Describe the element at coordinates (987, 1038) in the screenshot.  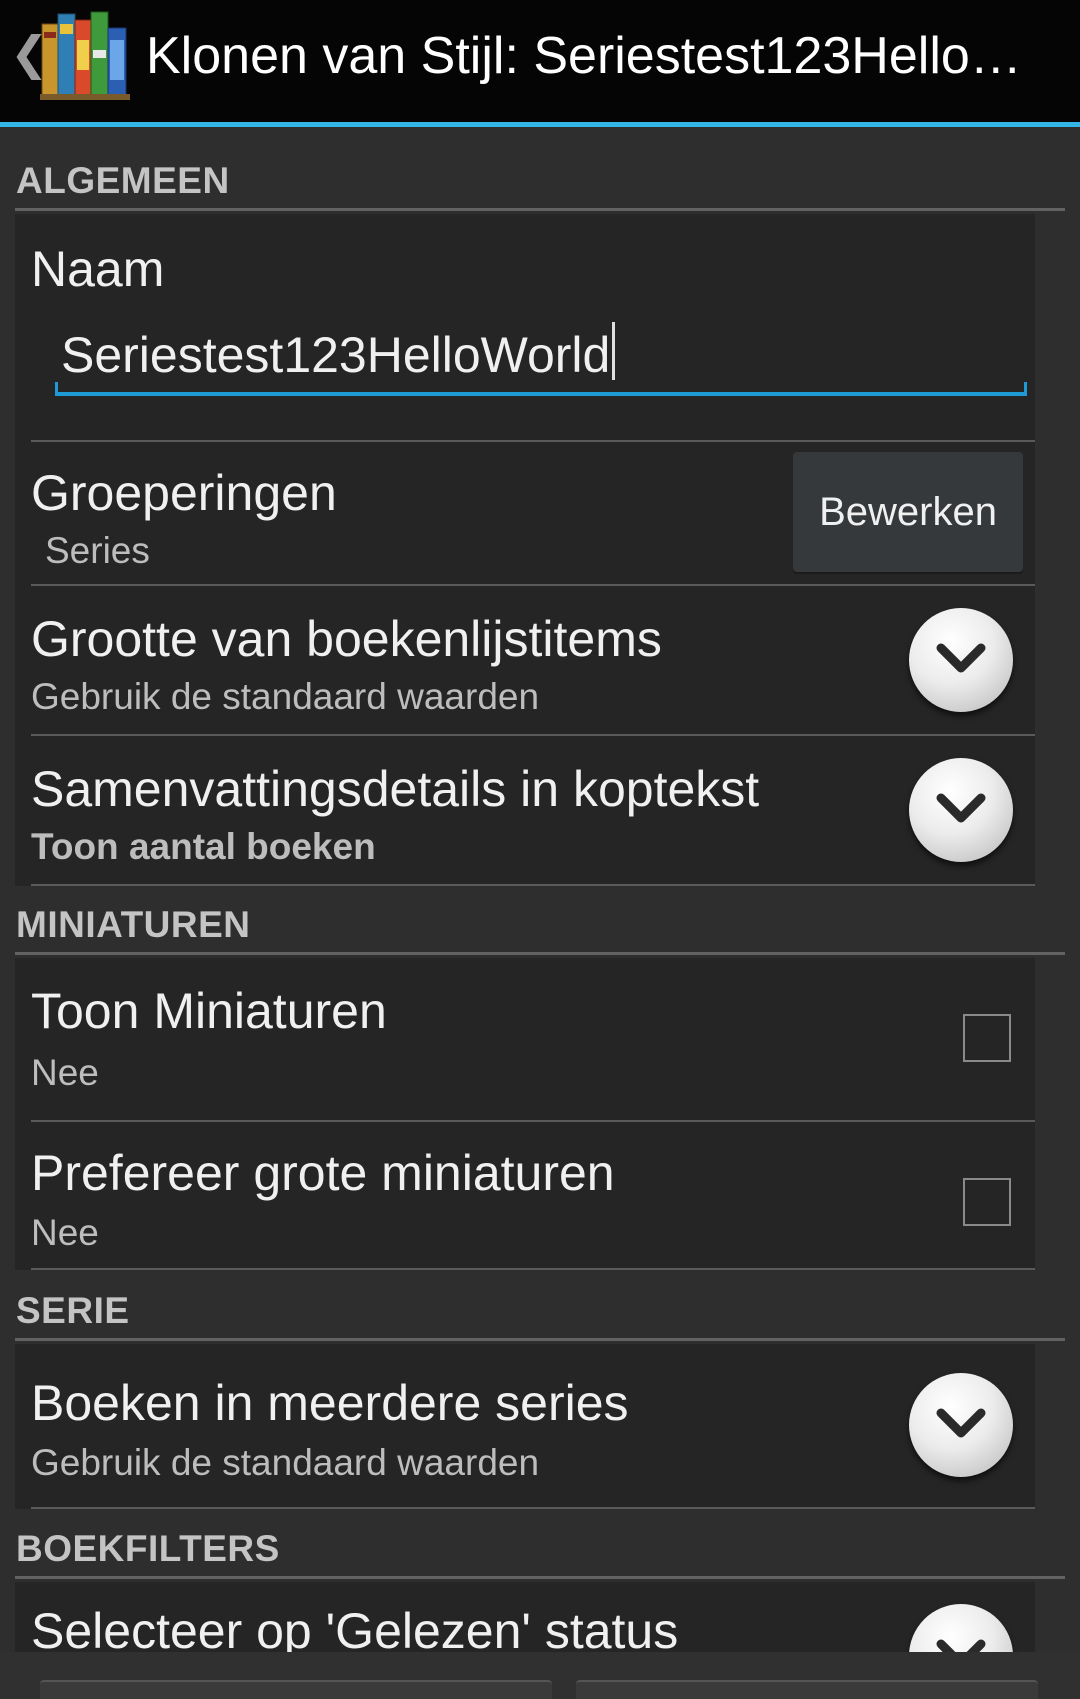
I see `toon-miniaturen-checkbox` at that location.